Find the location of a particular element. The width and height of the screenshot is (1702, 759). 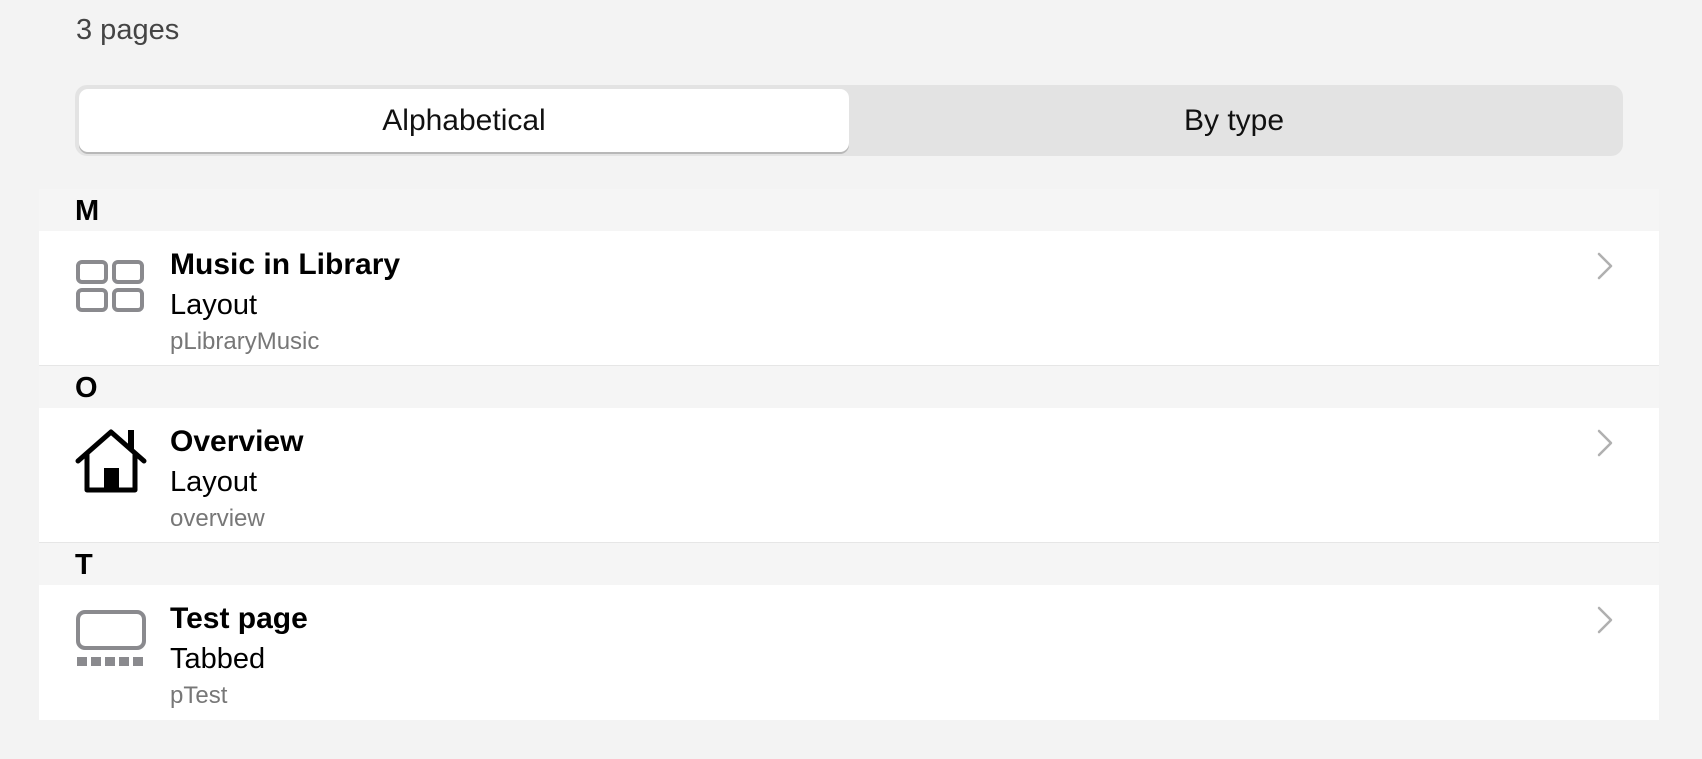

item-title: Overview is located at coordinates (237, 441).